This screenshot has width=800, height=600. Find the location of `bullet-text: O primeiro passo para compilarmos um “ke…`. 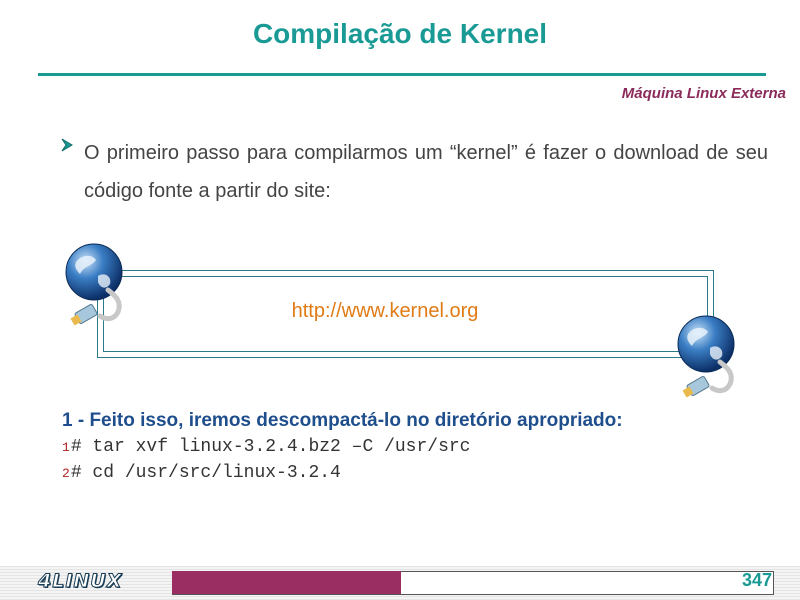

bullet-text: O primeiro passo para compilarmos um “ke… is located at coordinates (426, 172).